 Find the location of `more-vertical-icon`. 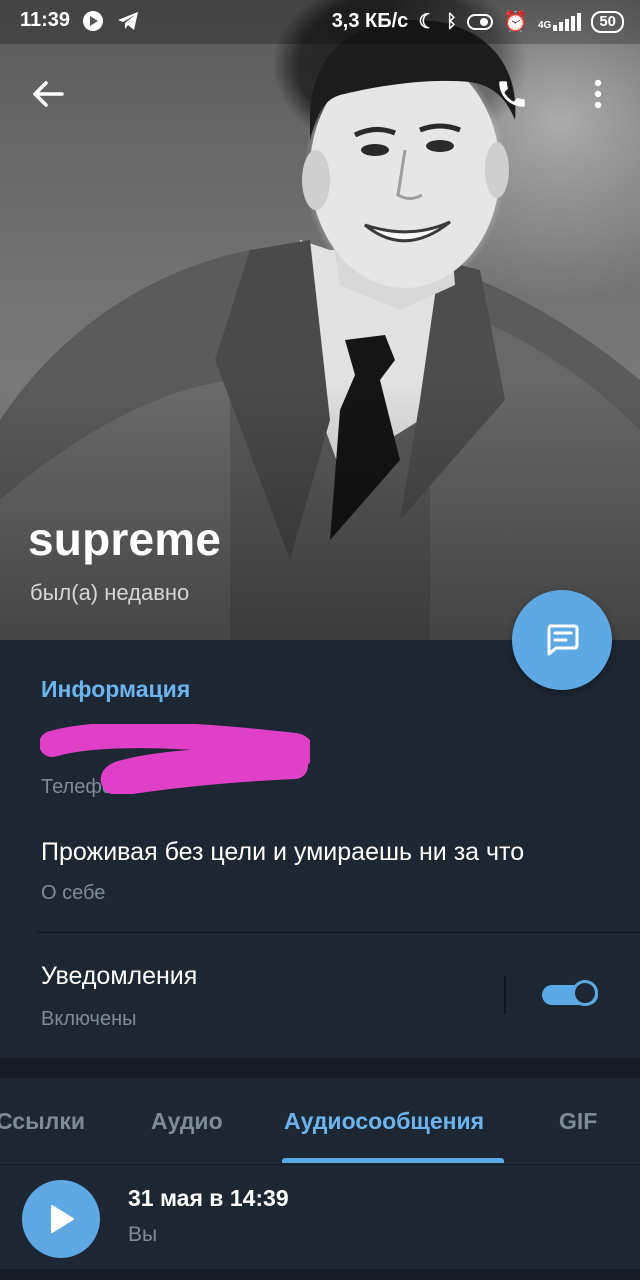

more-vertical-icon is located at coordinates (598, 94).